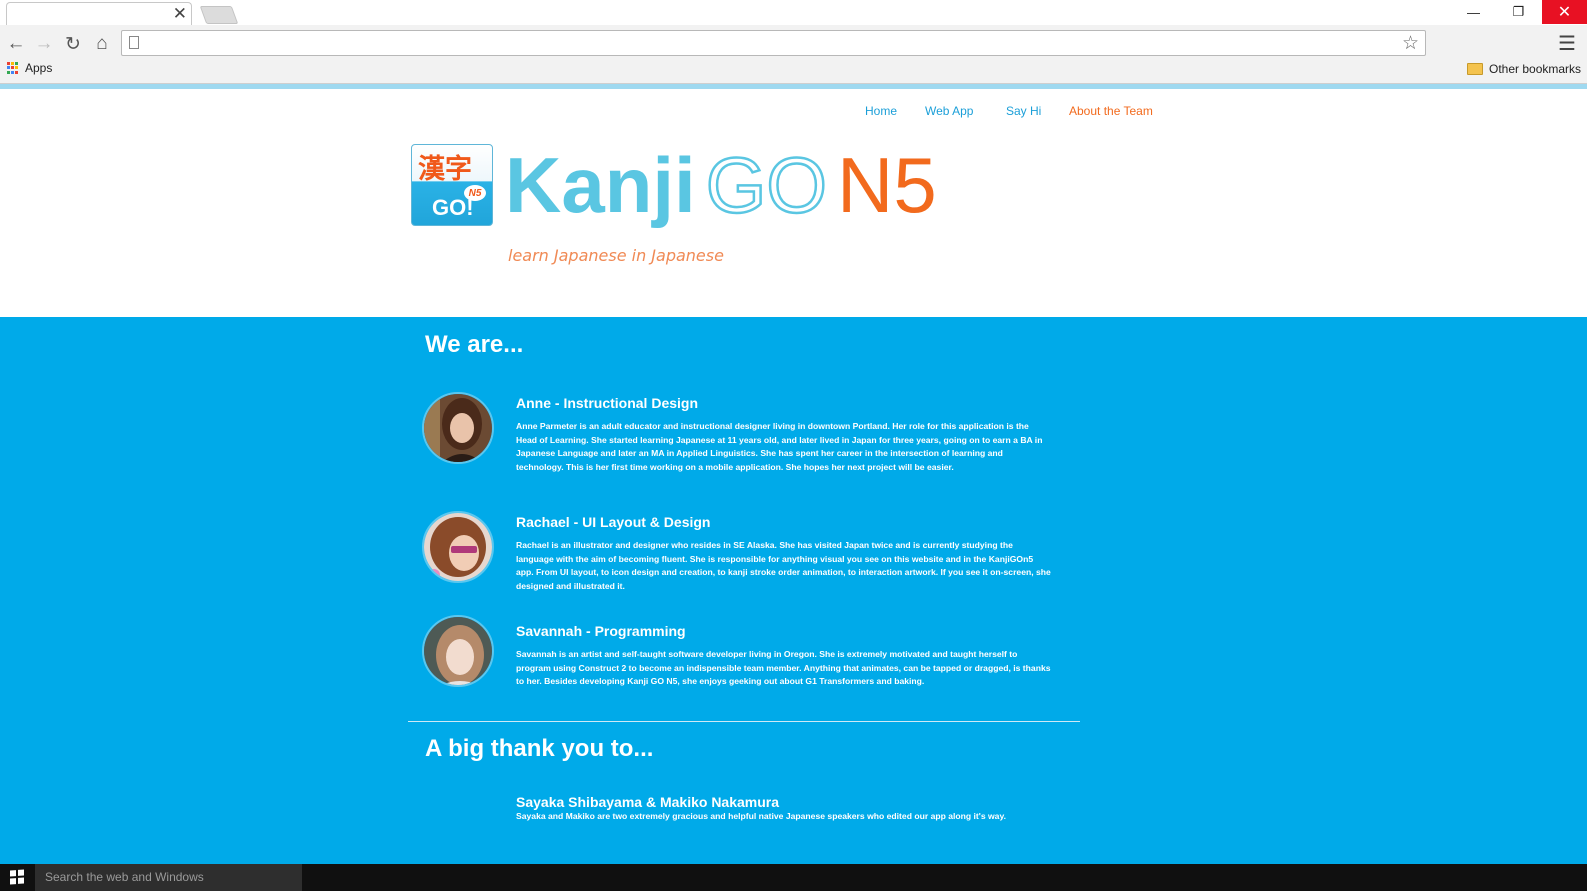  What do you see at coordinates (601, 631) in the screenshot?
I see `member-name: Savannah - Programming` at bounding box center [601, 631].